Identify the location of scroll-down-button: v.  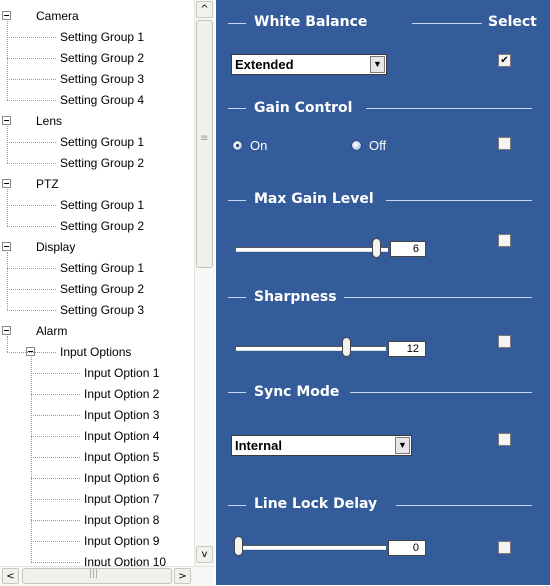
(204, 554).